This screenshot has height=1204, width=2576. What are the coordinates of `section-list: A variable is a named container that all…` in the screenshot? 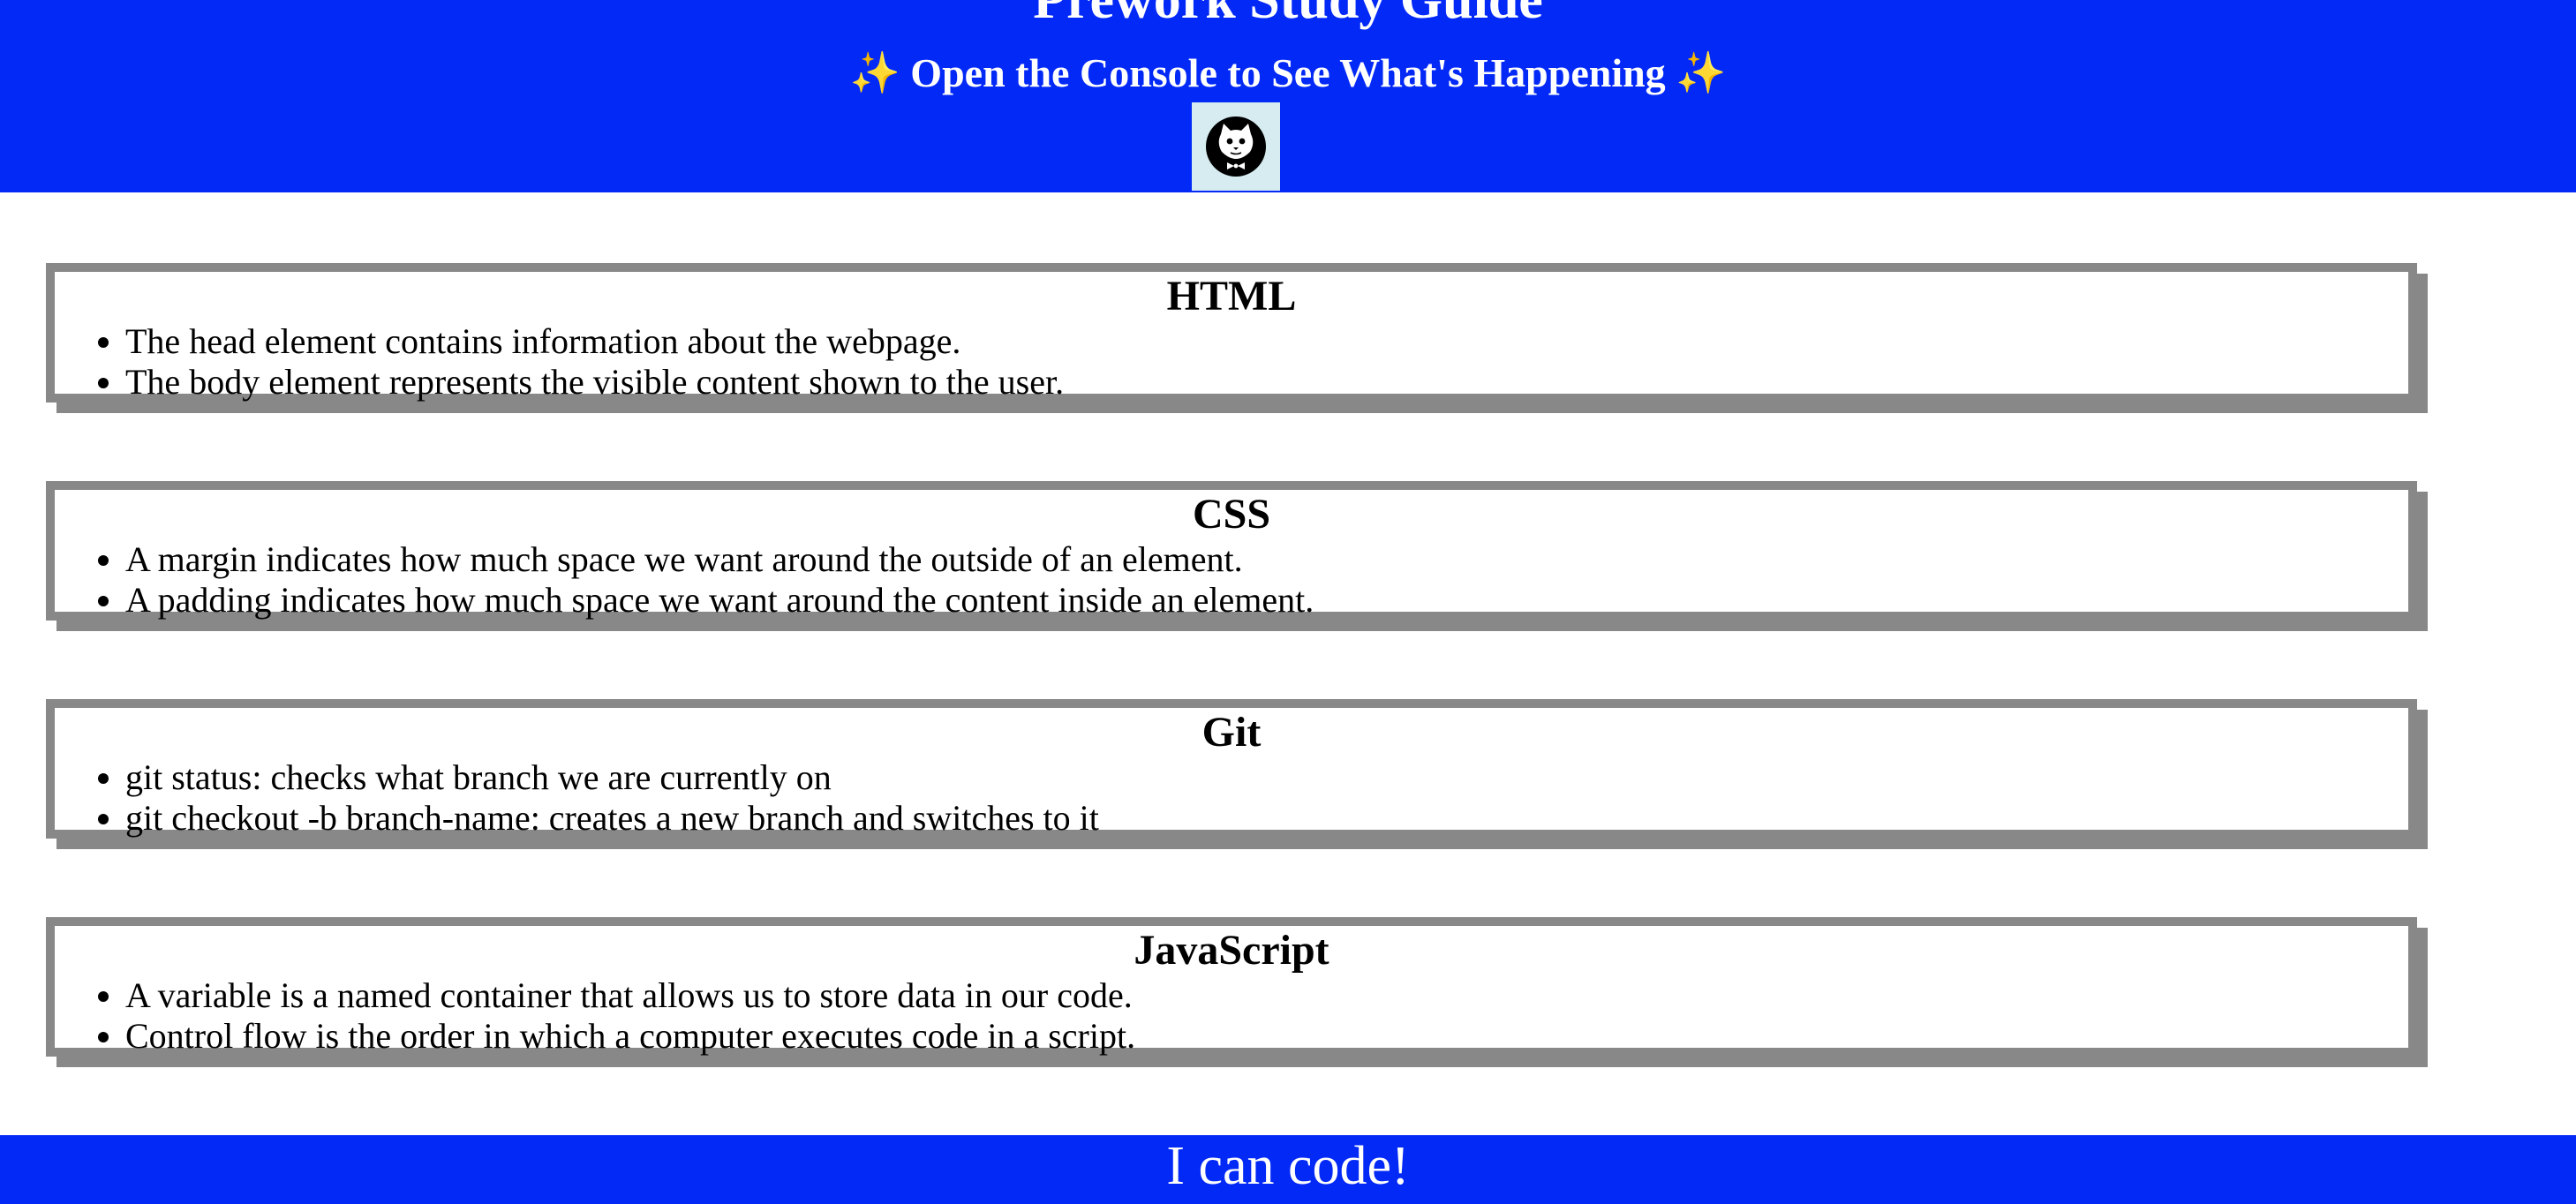 It's located at (1232, 1016).